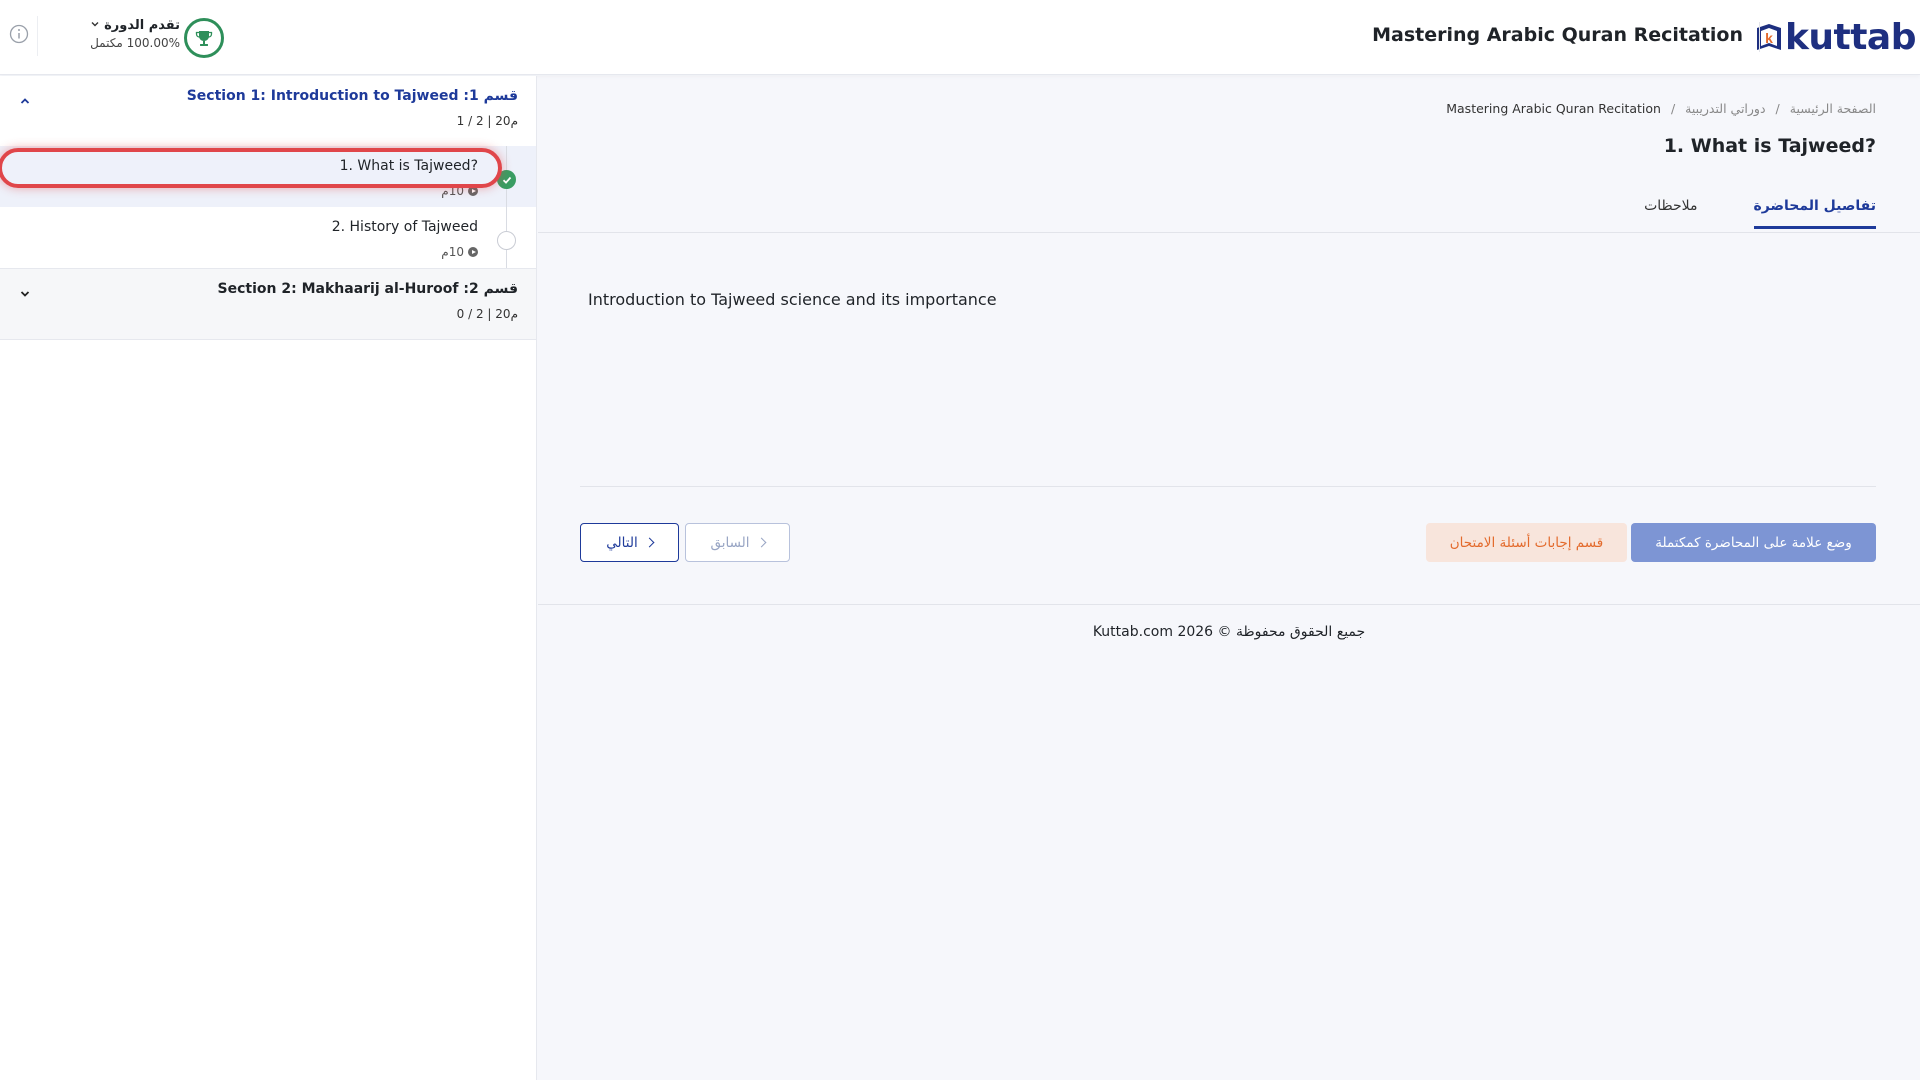 The height and width of the screenshot is (1080, 1920). I want to click on lecture-1-duration-text: 10م, so click(452, 191).